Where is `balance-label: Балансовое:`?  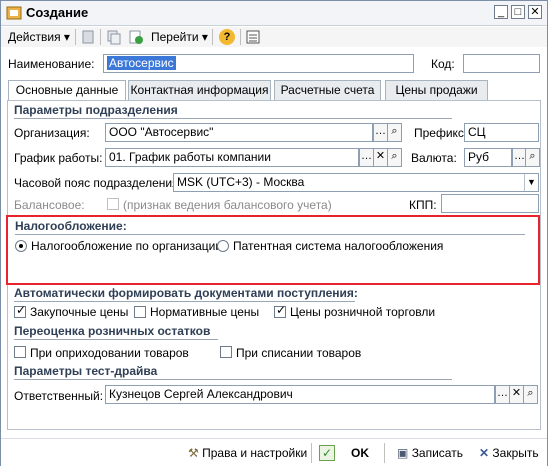 balance-label: Балансовое: is located at coordinates (49, 205).